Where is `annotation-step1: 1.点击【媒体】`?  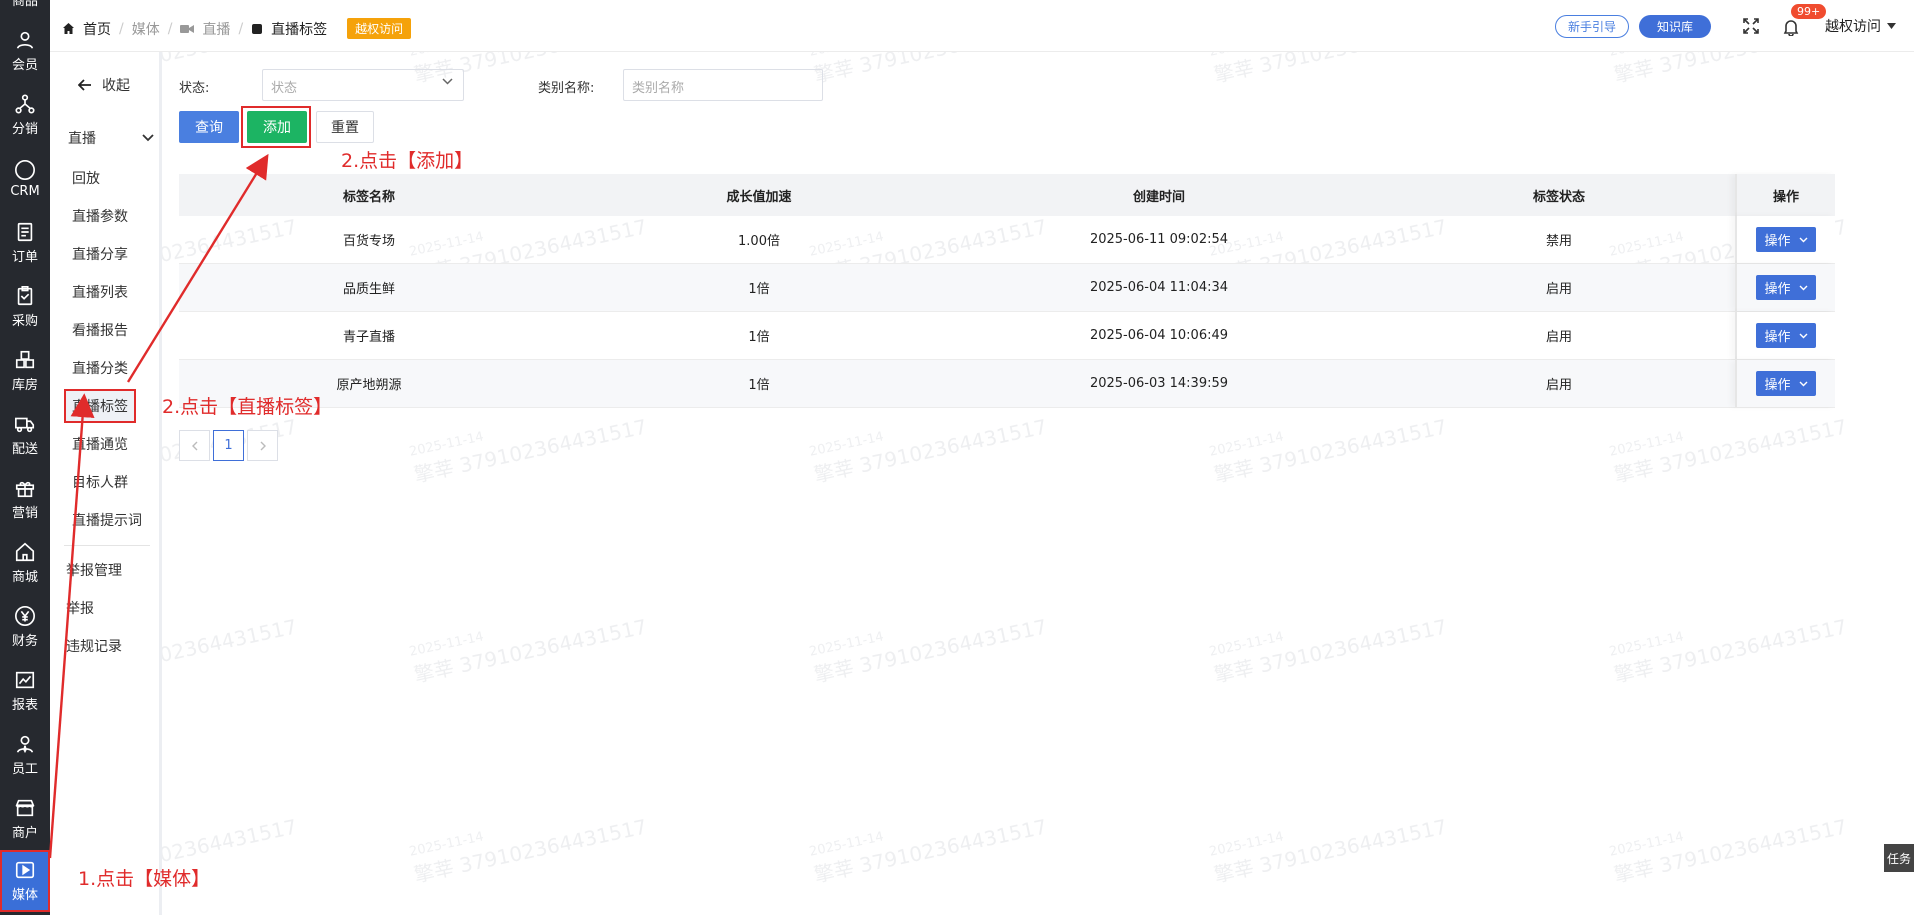 annotation-step1: 1.点击【媒体】 is located at coordinates (144, 879).